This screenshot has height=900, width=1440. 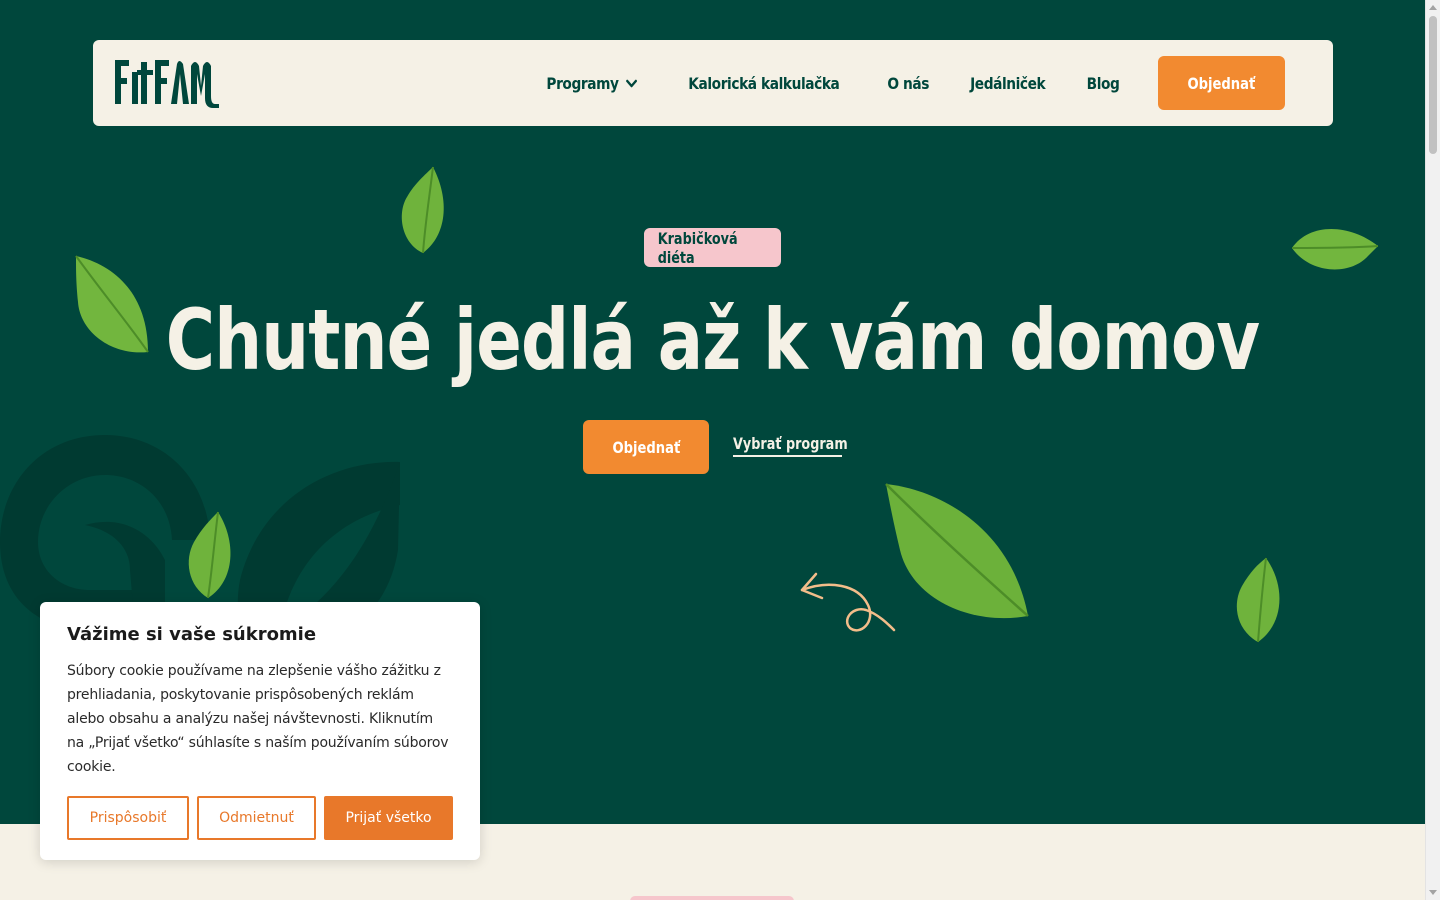 I want to click on cookie-accept-all-button: Prijať všetko, so click(x=388, y=818).